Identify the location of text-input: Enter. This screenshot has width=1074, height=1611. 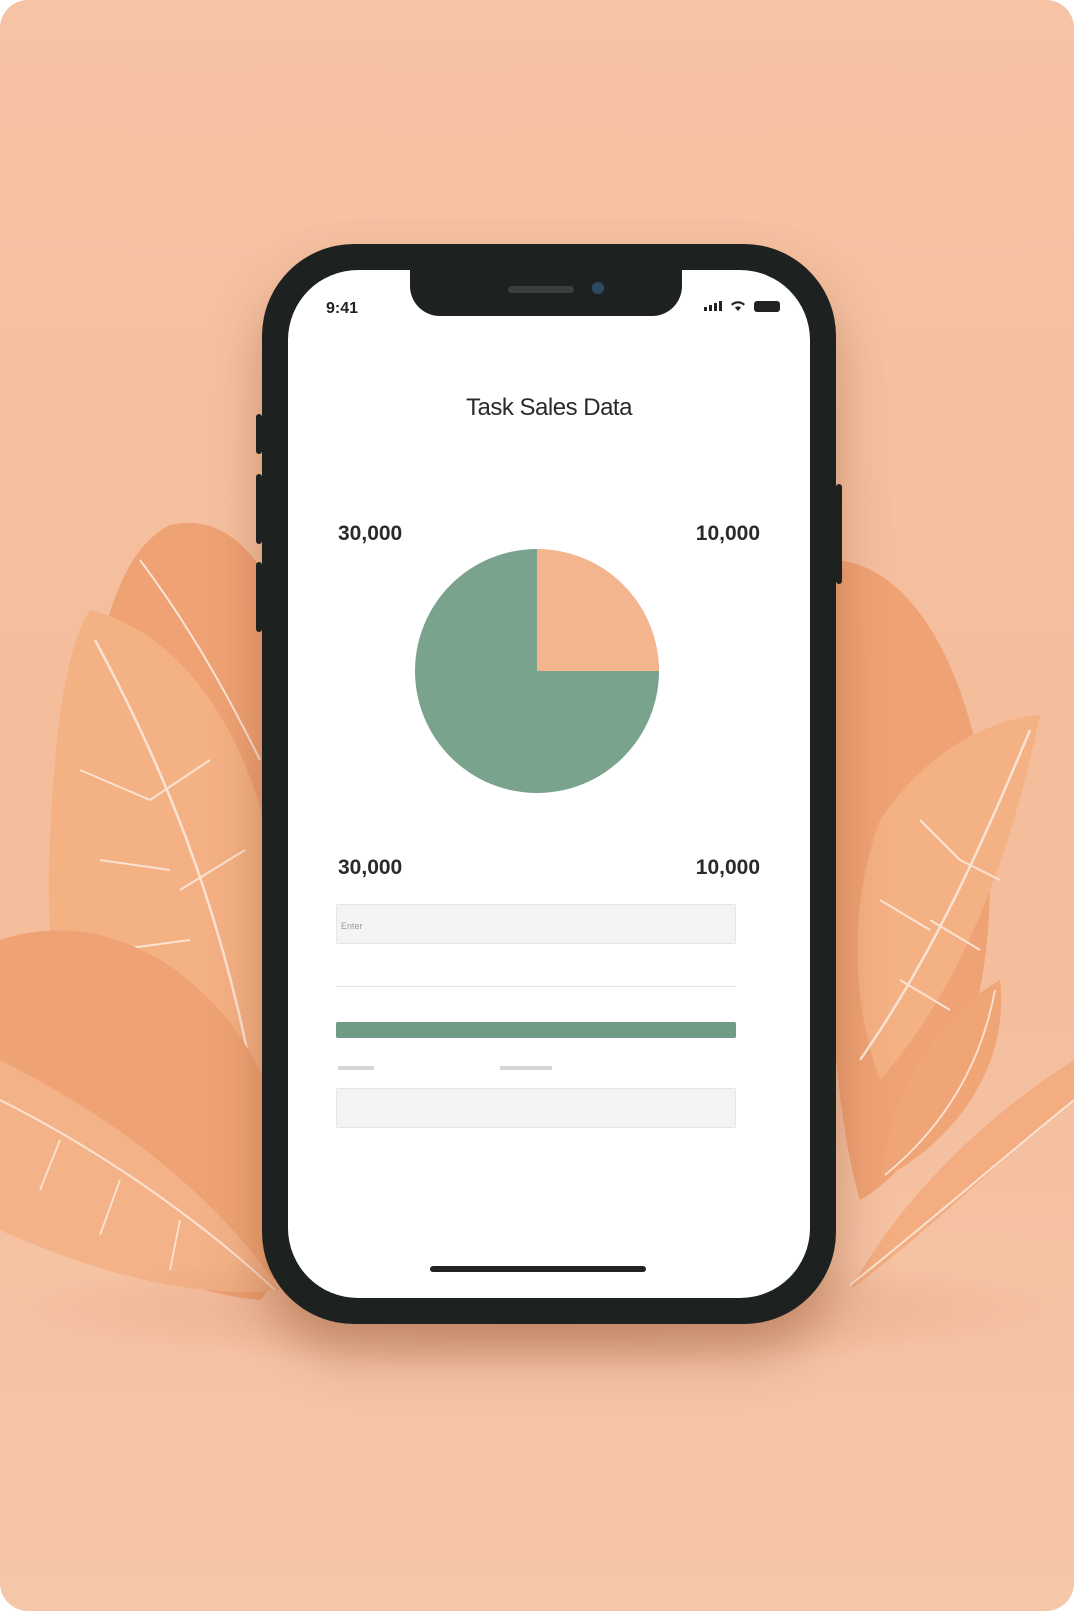
(536, 924).